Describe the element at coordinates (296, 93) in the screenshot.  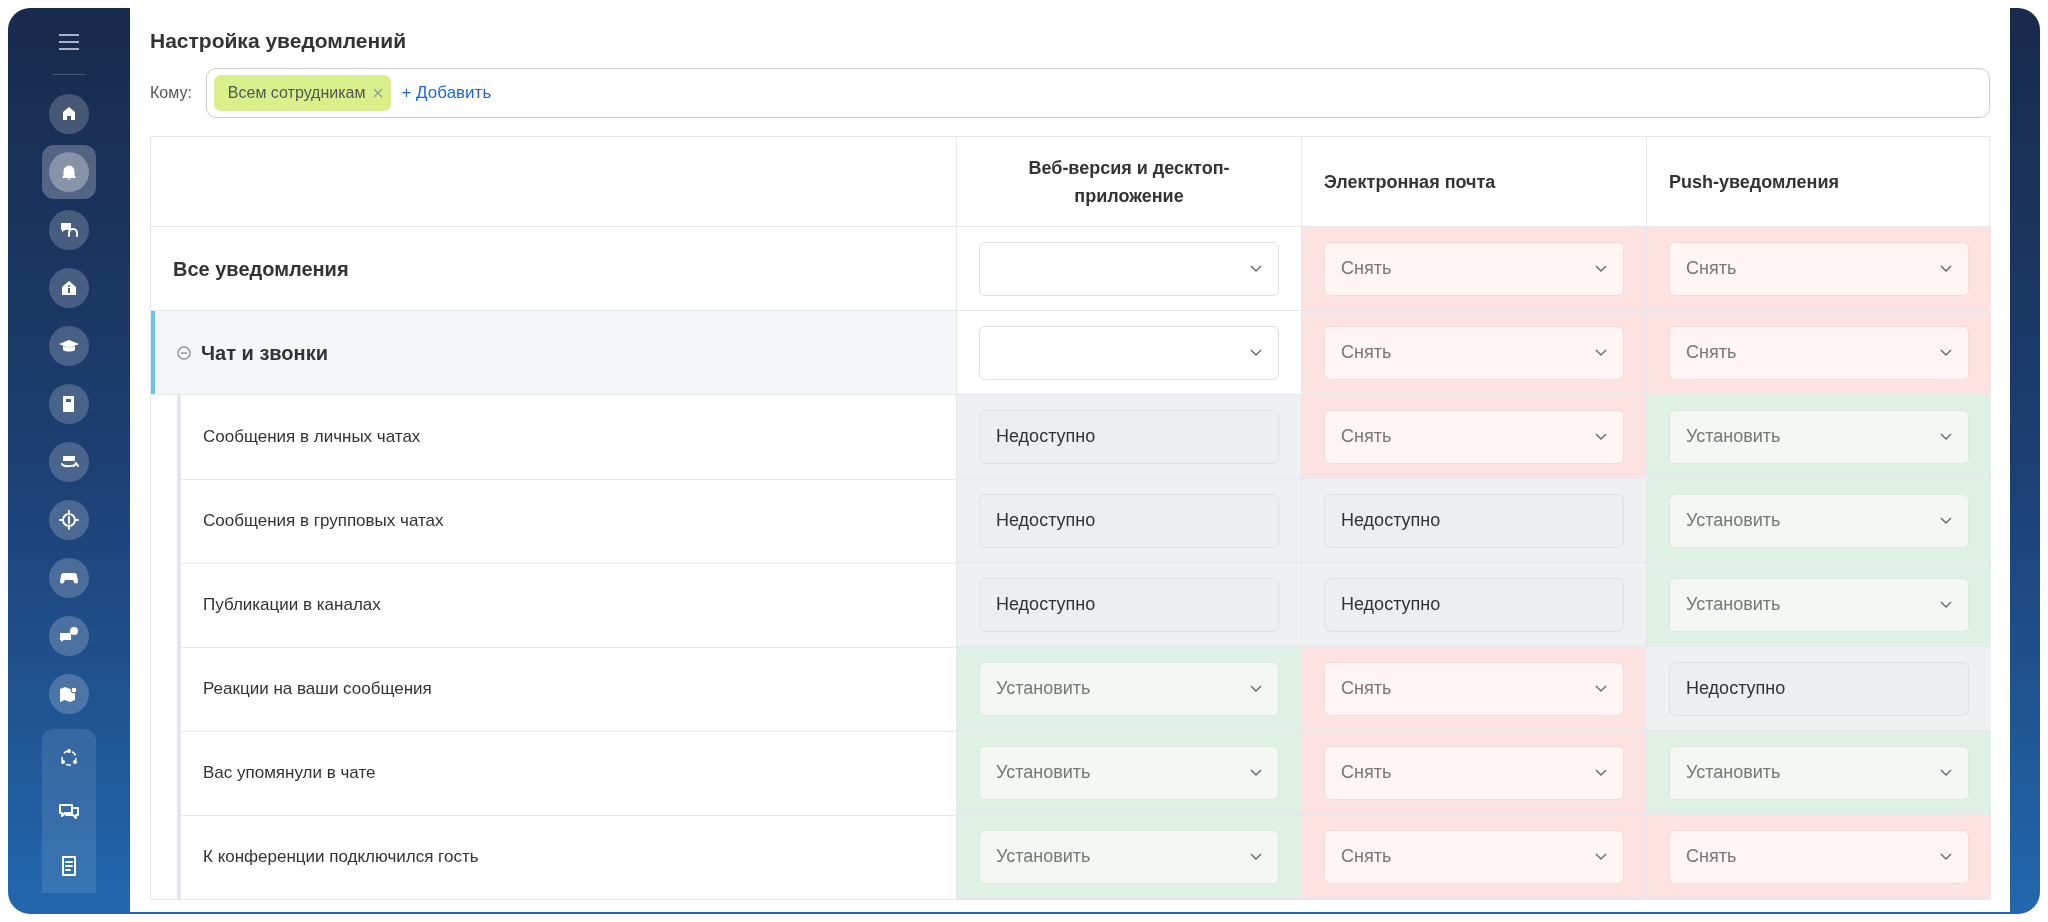
I see `chip-label: Всем сотрудникам` at that location.